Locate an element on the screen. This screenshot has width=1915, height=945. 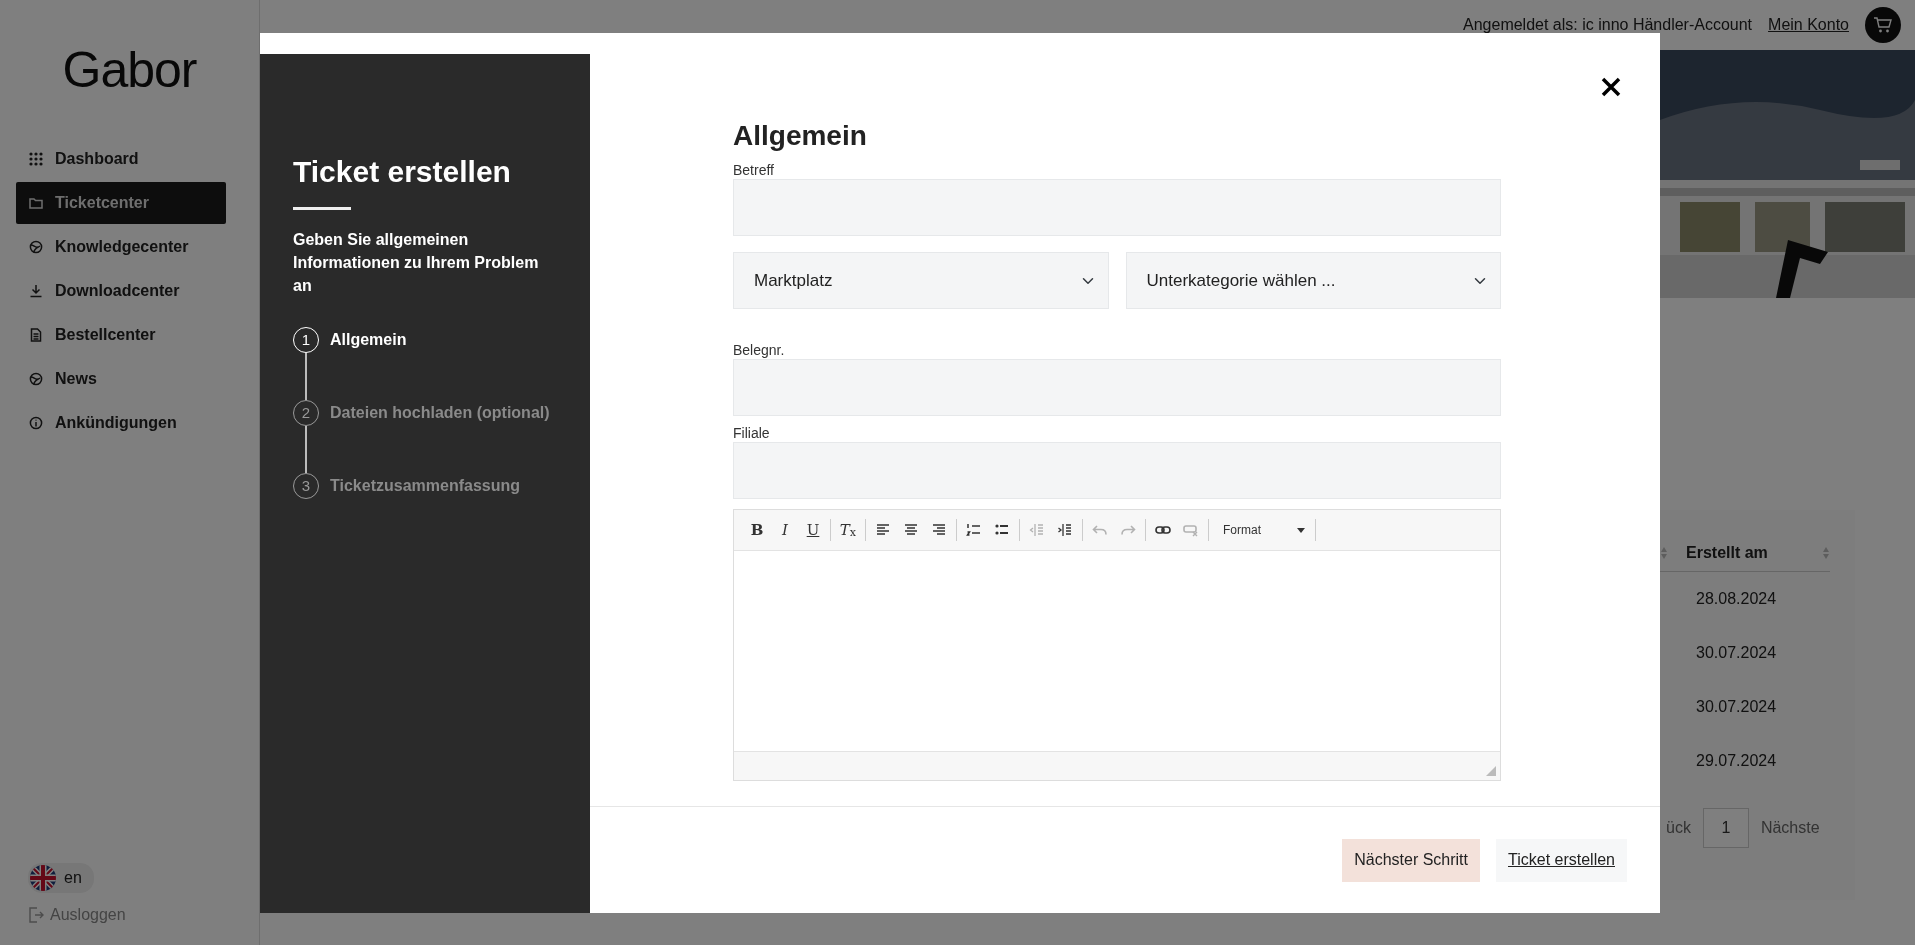
field-label: Filiale is located at coordinates (752, 433).